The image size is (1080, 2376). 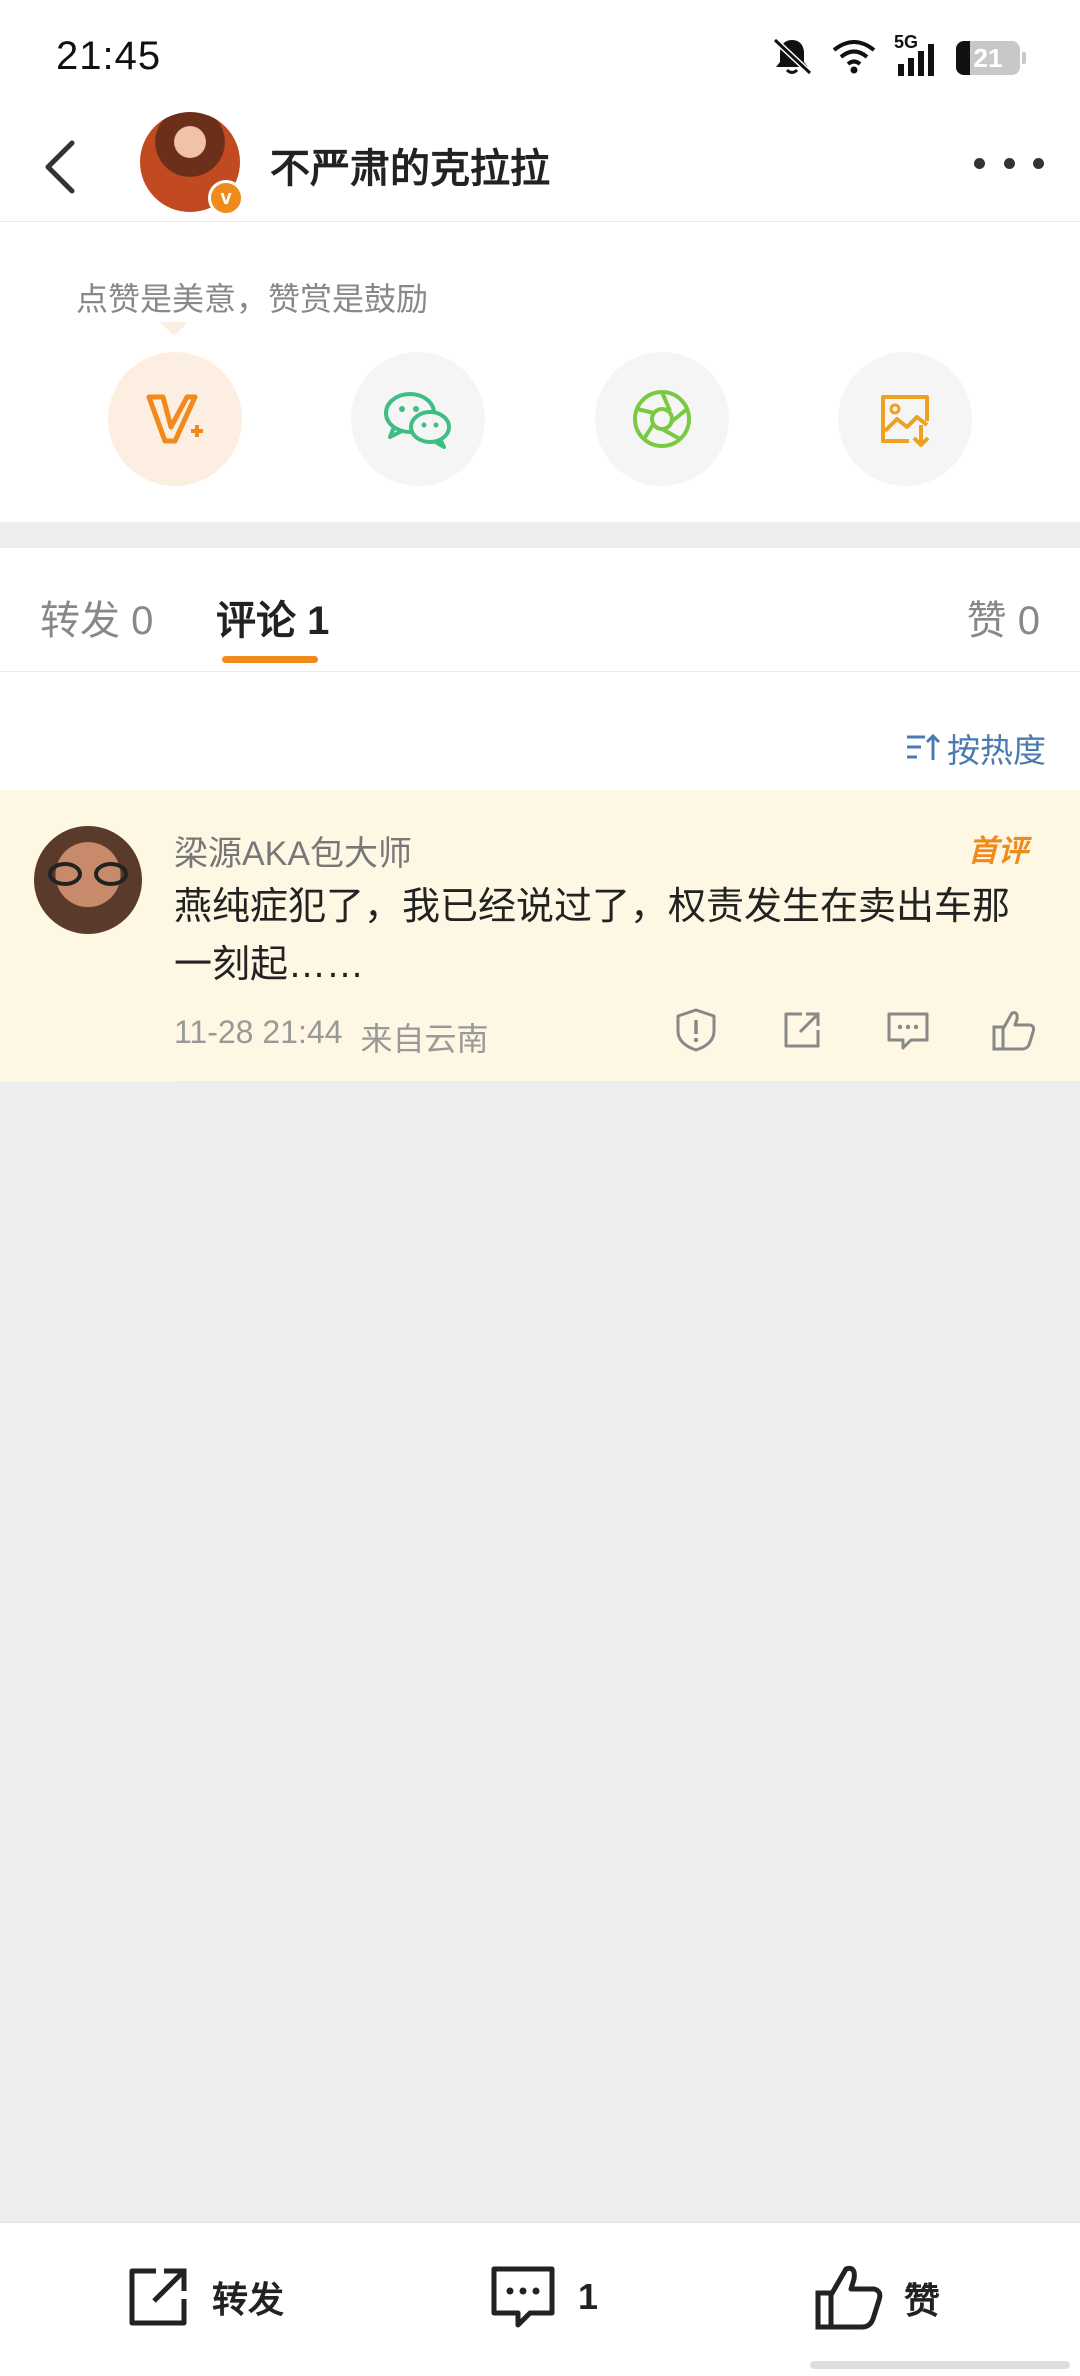 I want to click on status-icons: 5G 21, so click(x=898, y=56).